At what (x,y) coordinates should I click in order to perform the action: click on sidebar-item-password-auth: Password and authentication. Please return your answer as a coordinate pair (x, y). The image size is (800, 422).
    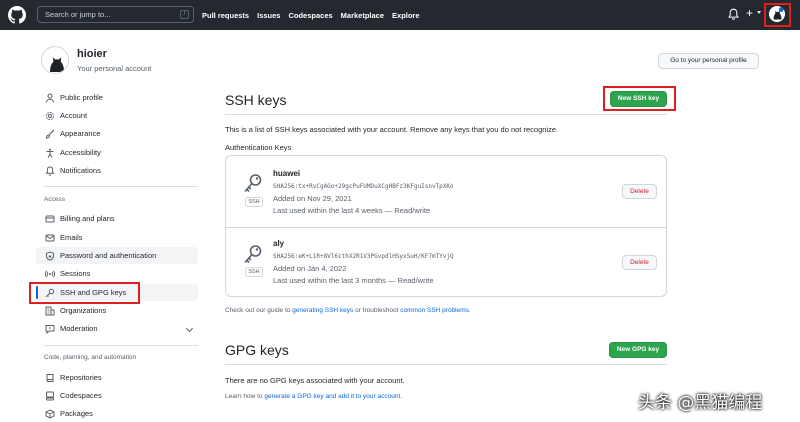
    Looking at the image, I should click on (117, 255).